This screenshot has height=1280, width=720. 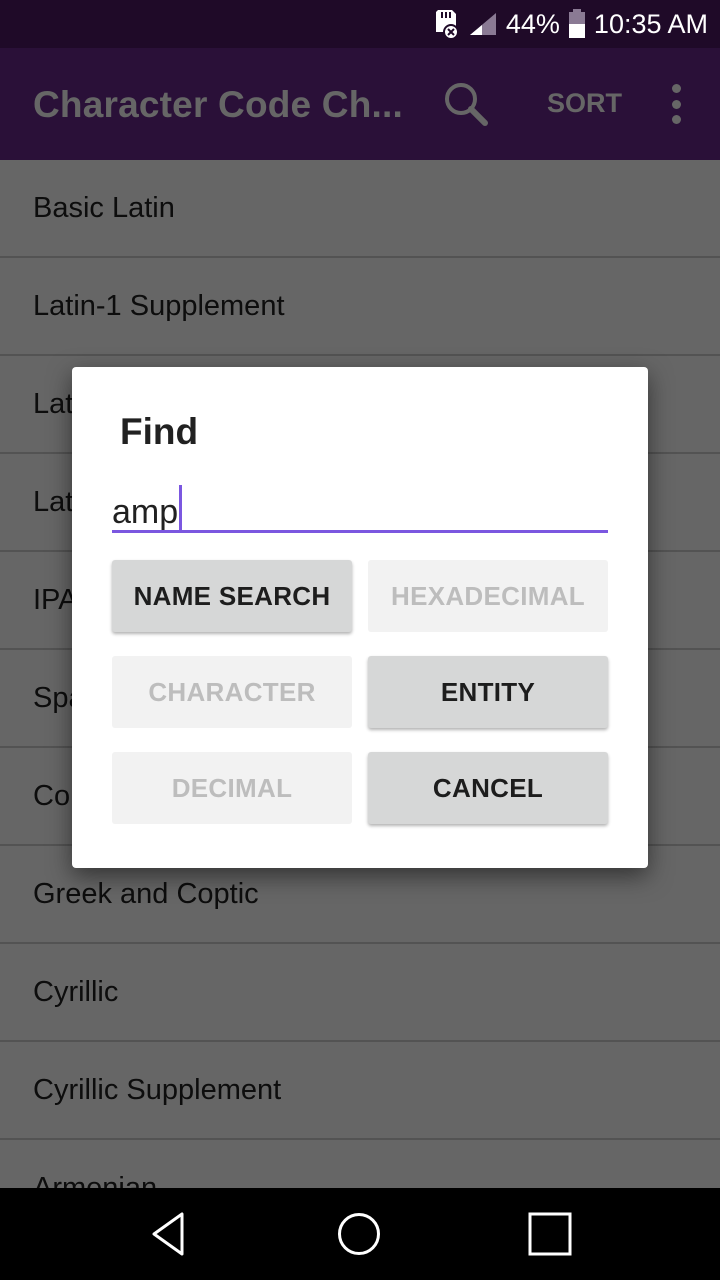 I want to click on entity-button: ENTITY, so click(x=488, y=692).